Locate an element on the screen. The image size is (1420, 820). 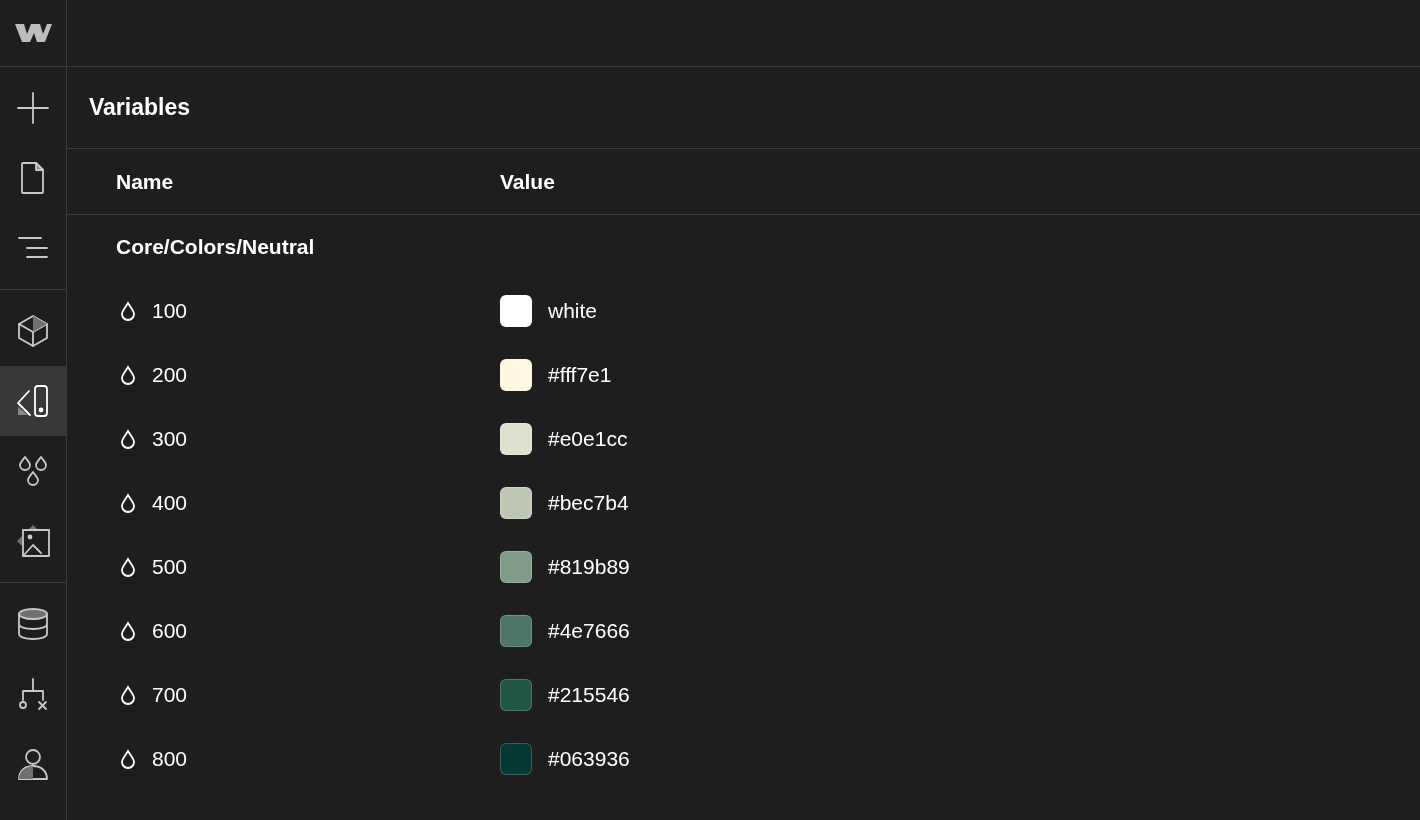
variable-value: #215546 is located at coordinates (589, 695).